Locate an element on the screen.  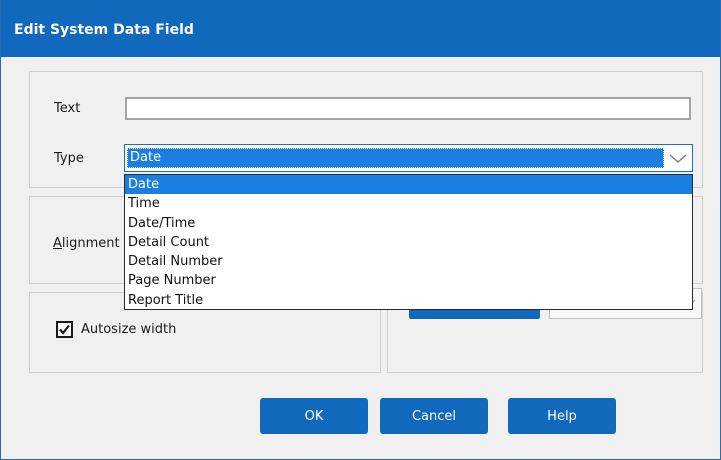
type-option-detail-number: Detail Number is located at coordinates (408, 261).